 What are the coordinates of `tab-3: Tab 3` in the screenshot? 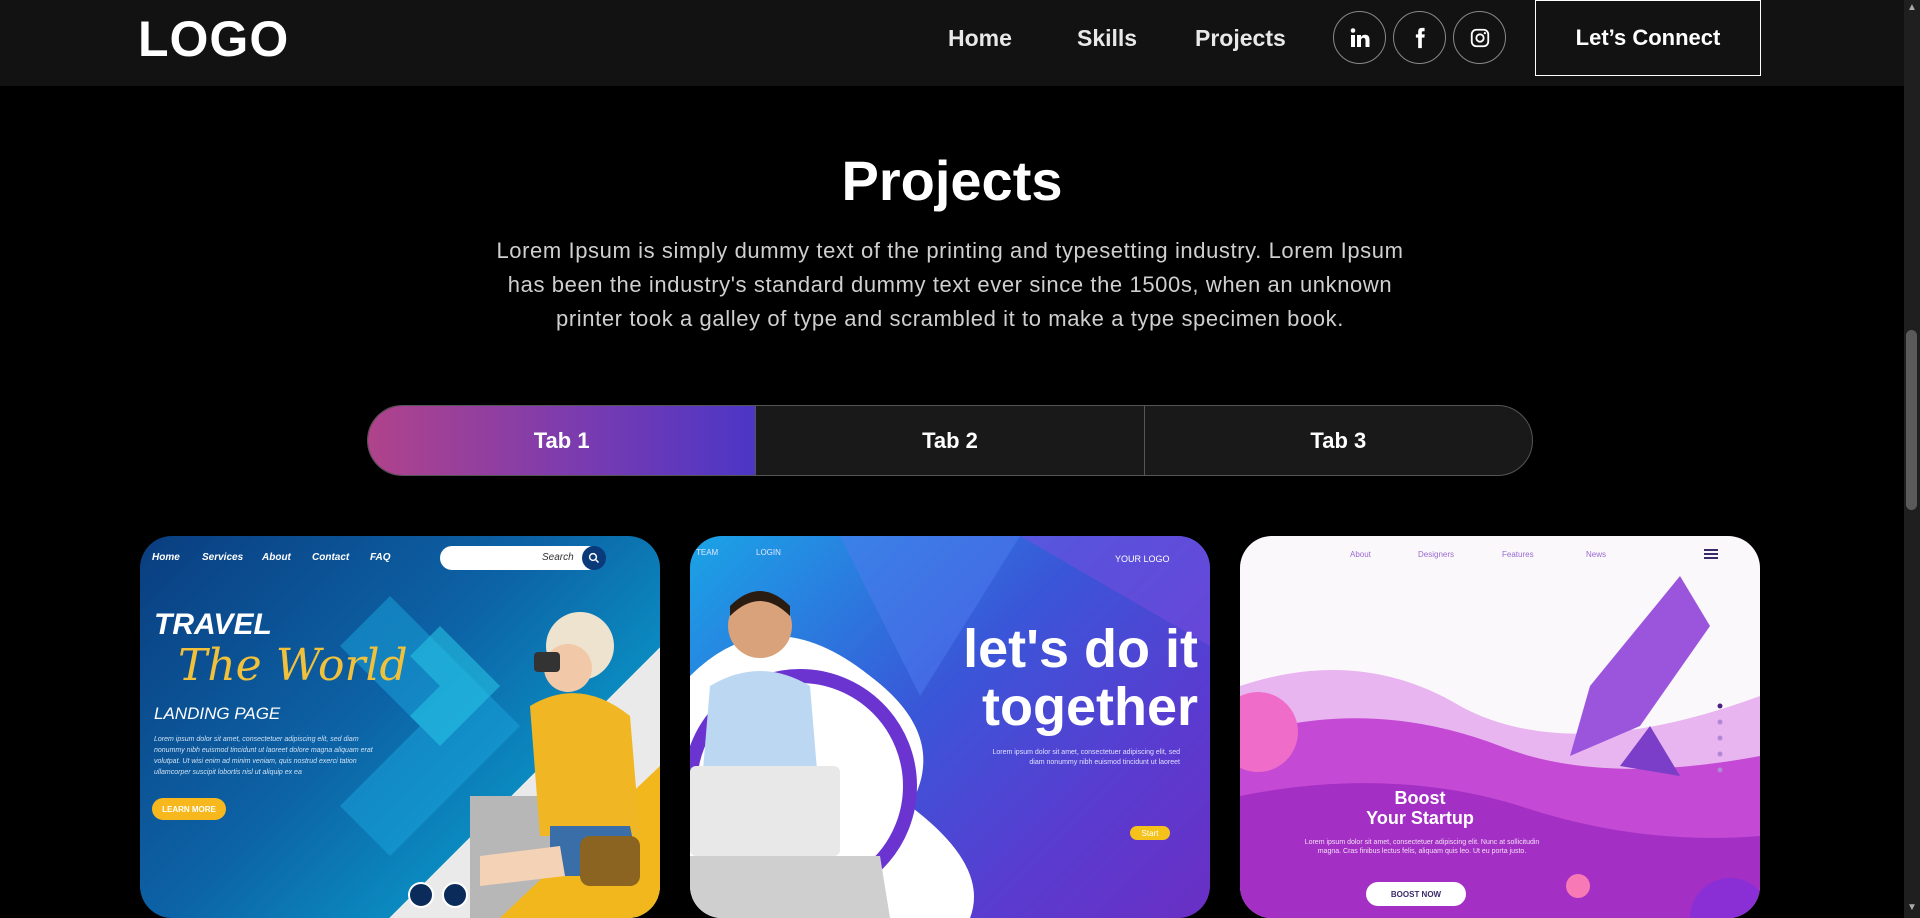 It's located at (1338, 440).